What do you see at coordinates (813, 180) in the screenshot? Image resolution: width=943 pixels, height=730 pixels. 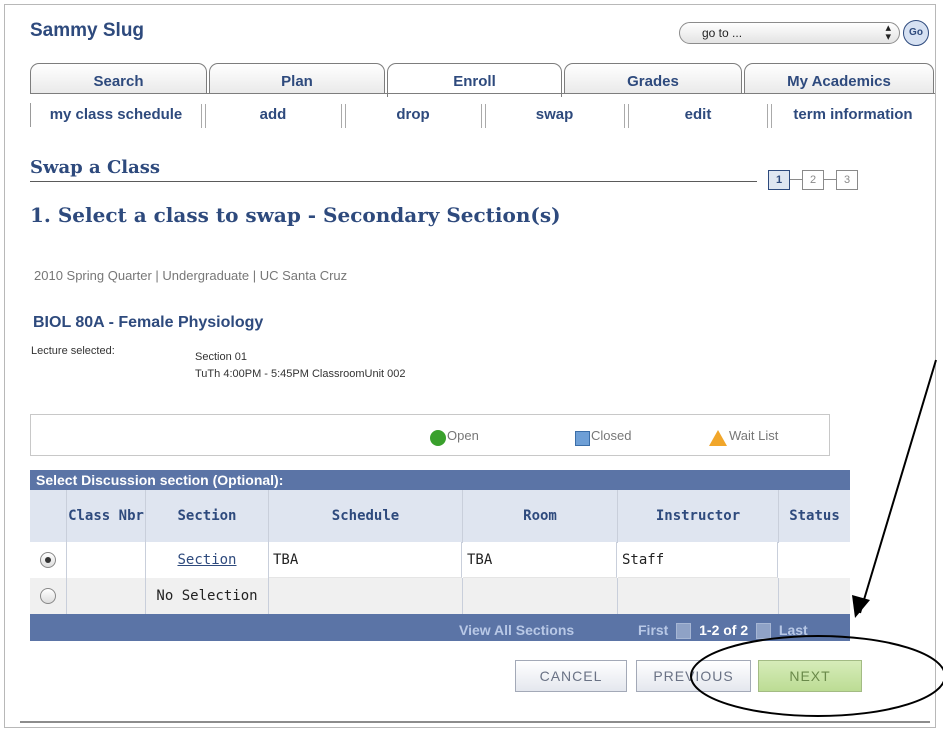 I see `step-indicator: 2` at bounding box center [813, 180].